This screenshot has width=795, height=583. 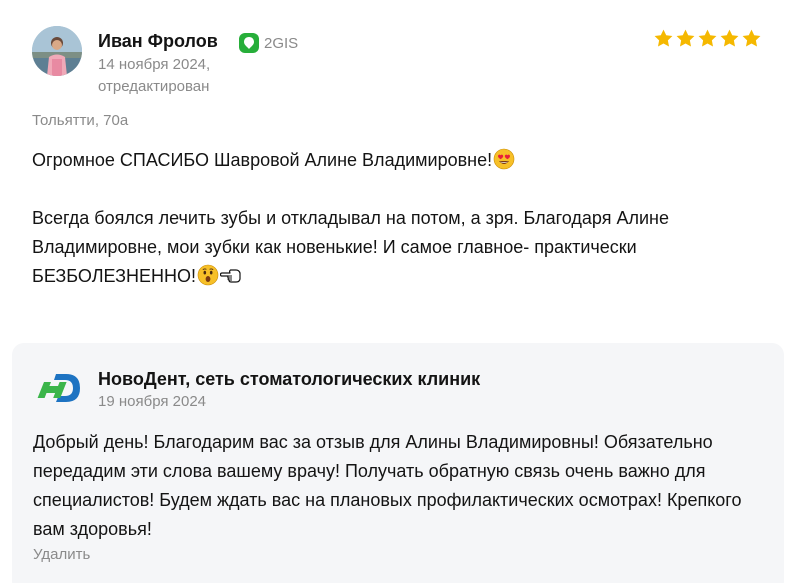 I want to click on astonished-face-emoji-icon, so click(x=208, y=275).